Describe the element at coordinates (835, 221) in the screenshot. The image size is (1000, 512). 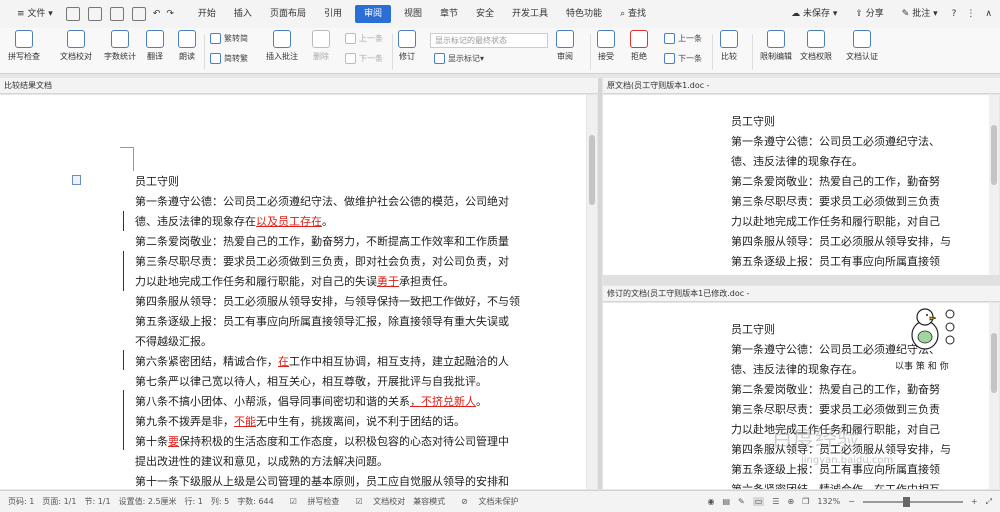
I see `doc-line: 力以赴地完成工作任务和履行职能，对自己` at that location.